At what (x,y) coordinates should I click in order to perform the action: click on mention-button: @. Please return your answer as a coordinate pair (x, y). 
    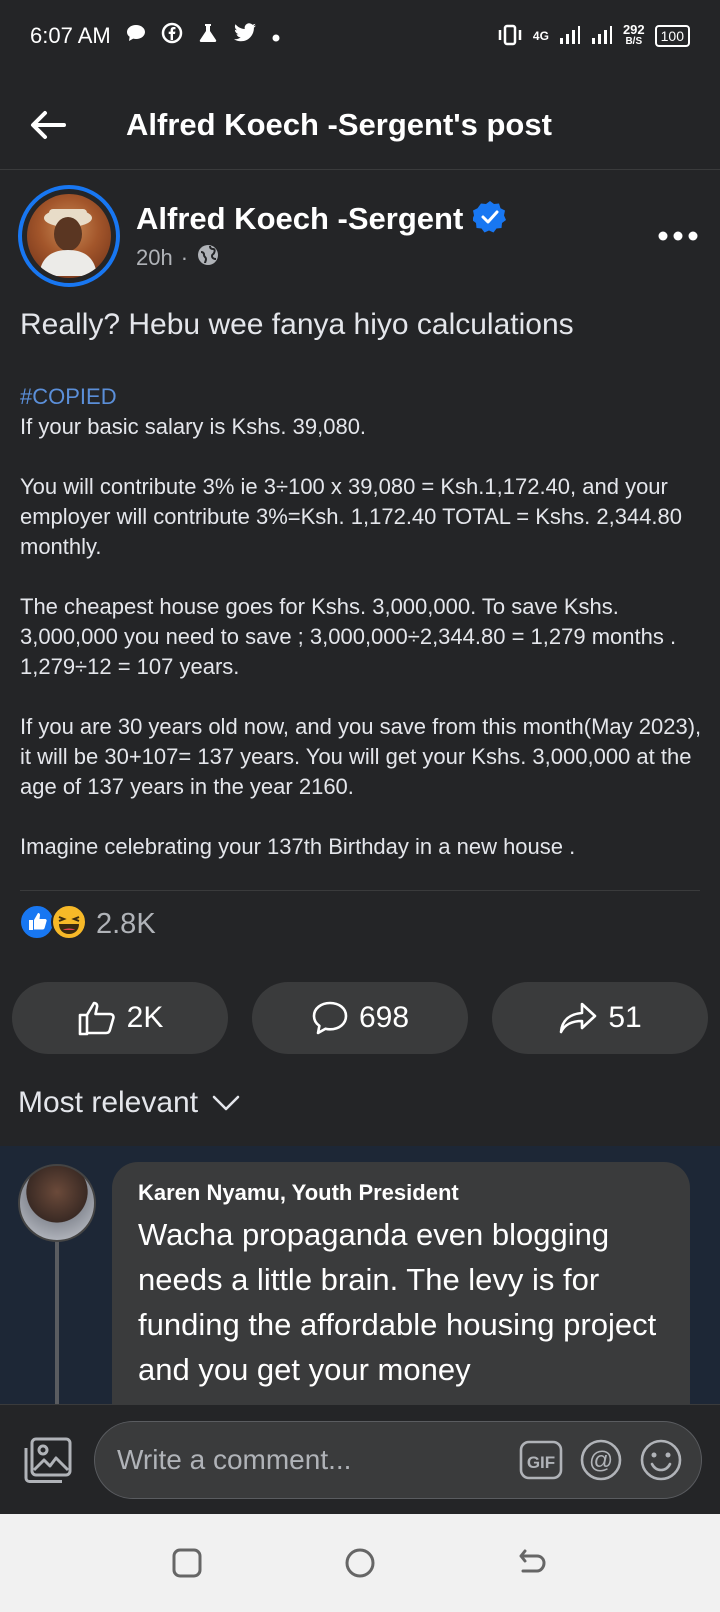
    Looking at the image, I should click on (601, 1460).